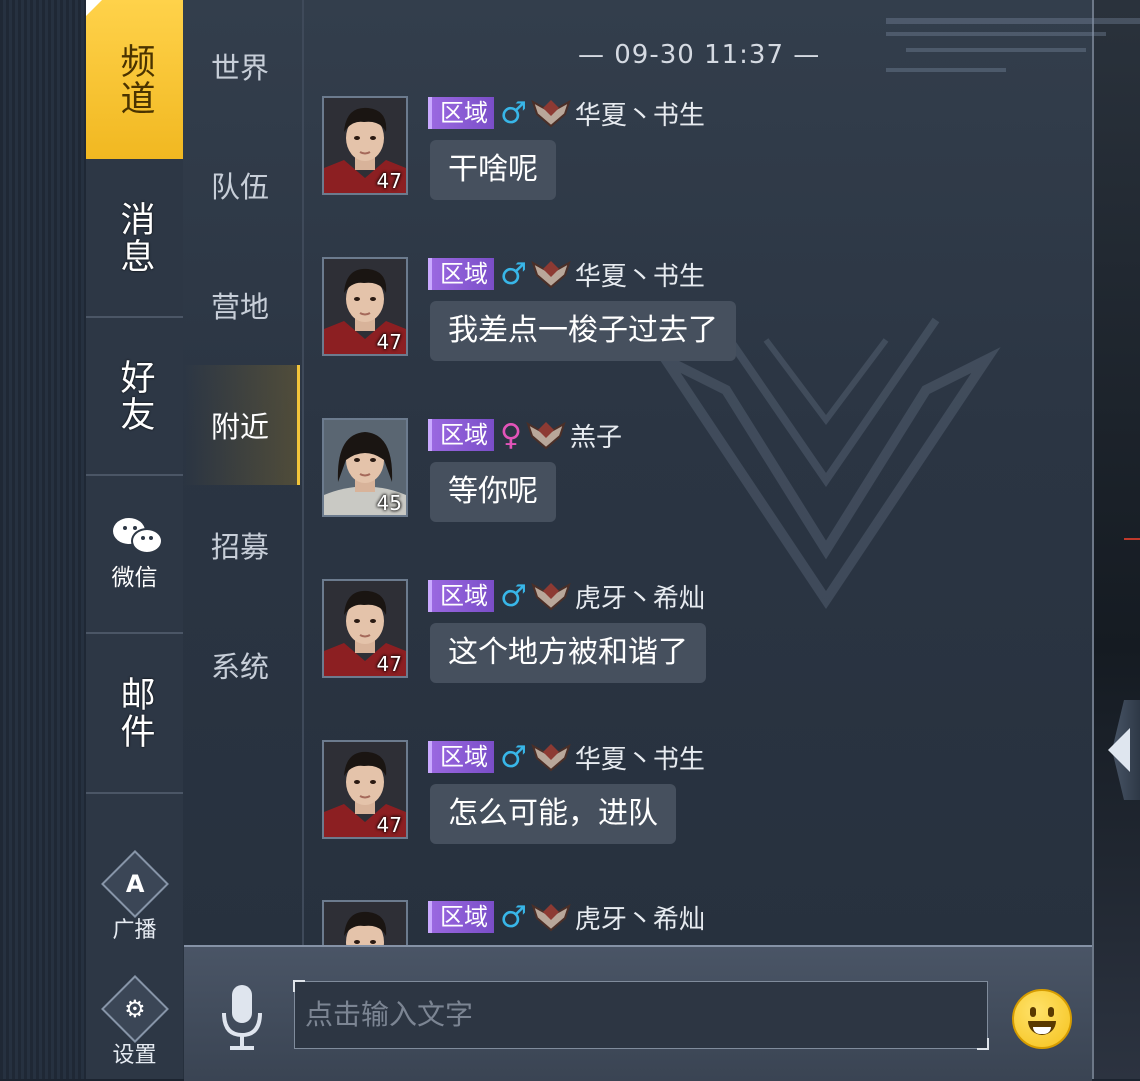 The width and height of the screenshot is (1140, 1081). What do you see at coordinates (511, 435) in the screenshot?
I see `female-gender-icon: ♀` at bounding box center [511, 435].